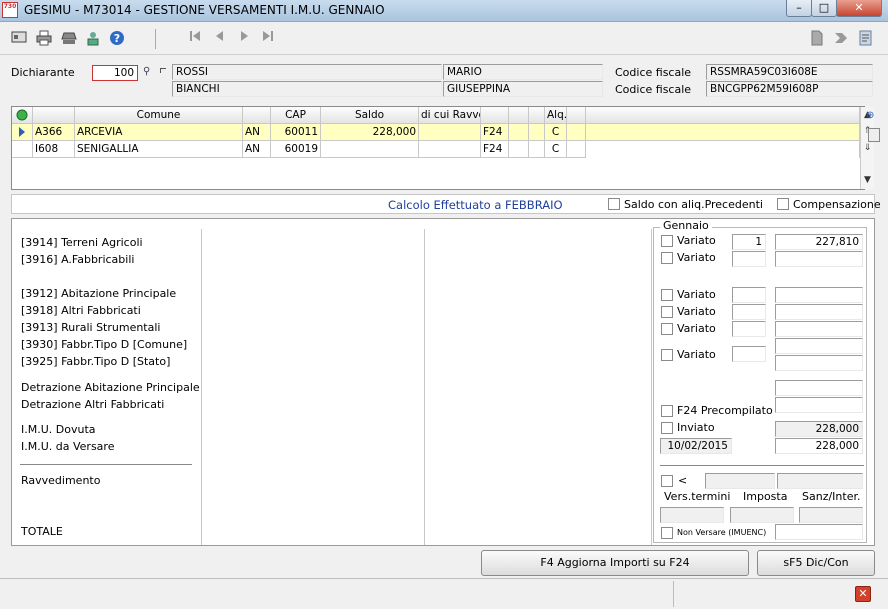 The width and height of the screenshot is (888, 609). What do you see at coordinates (824, 8) in the screenshot?
I see `maximize-button: □` at bounding box center [824, 8].